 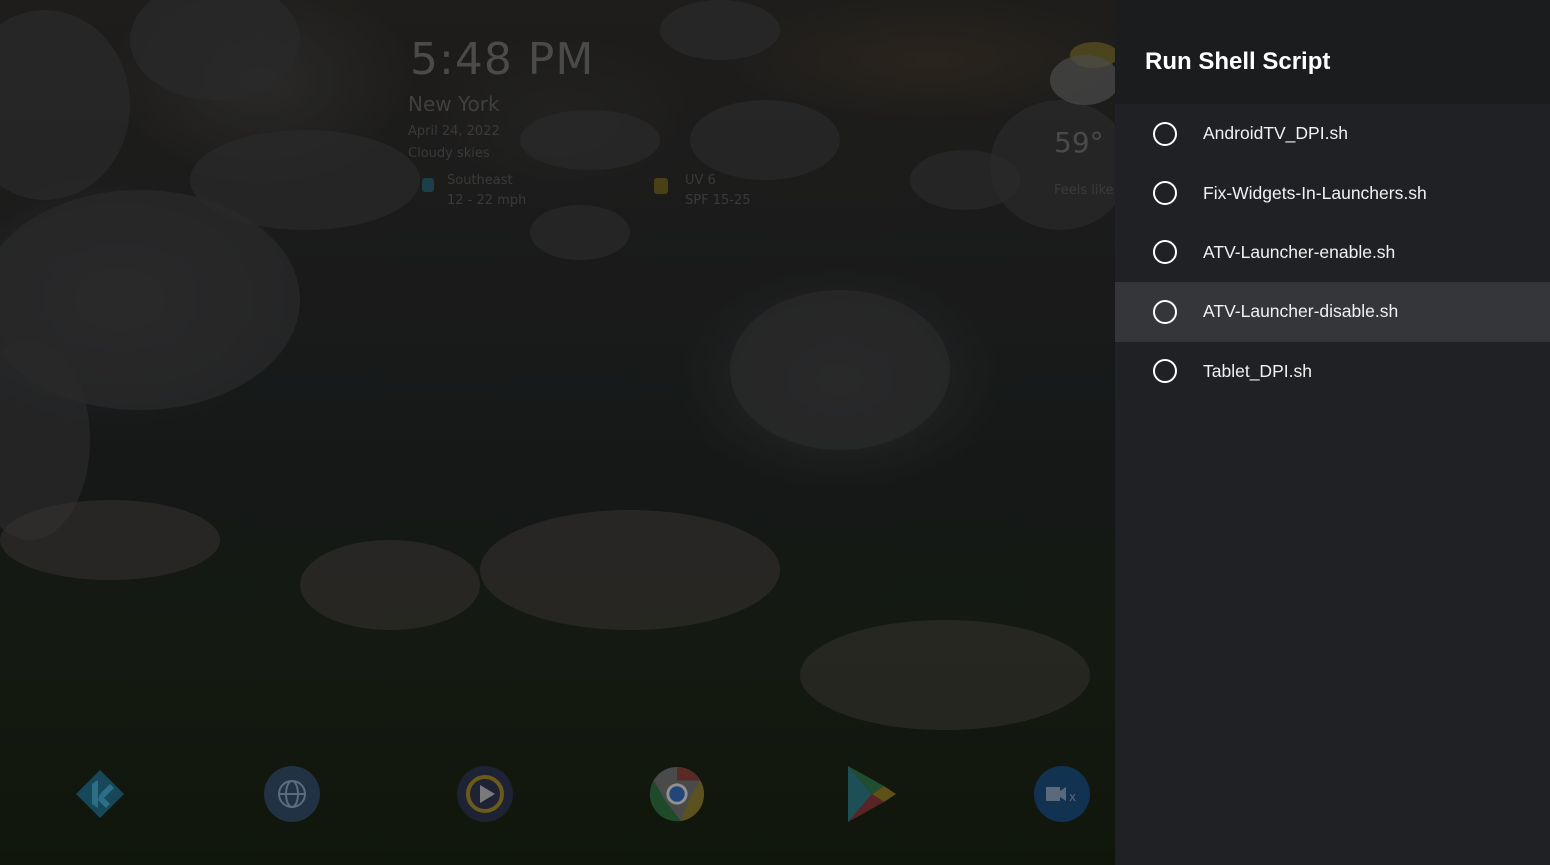 I want to click on script-option-label: Fix-Widgets-In-Launchers.sh, so click(x=1315, y=192).